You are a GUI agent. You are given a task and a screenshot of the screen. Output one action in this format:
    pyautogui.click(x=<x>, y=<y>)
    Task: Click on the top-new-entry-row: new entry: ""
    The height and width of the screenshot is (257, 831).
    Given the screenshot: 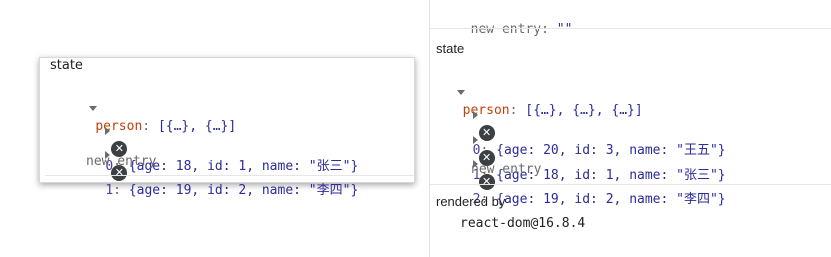 What is the action you would take?
    pyautogui.click(x=514, y=21)
    